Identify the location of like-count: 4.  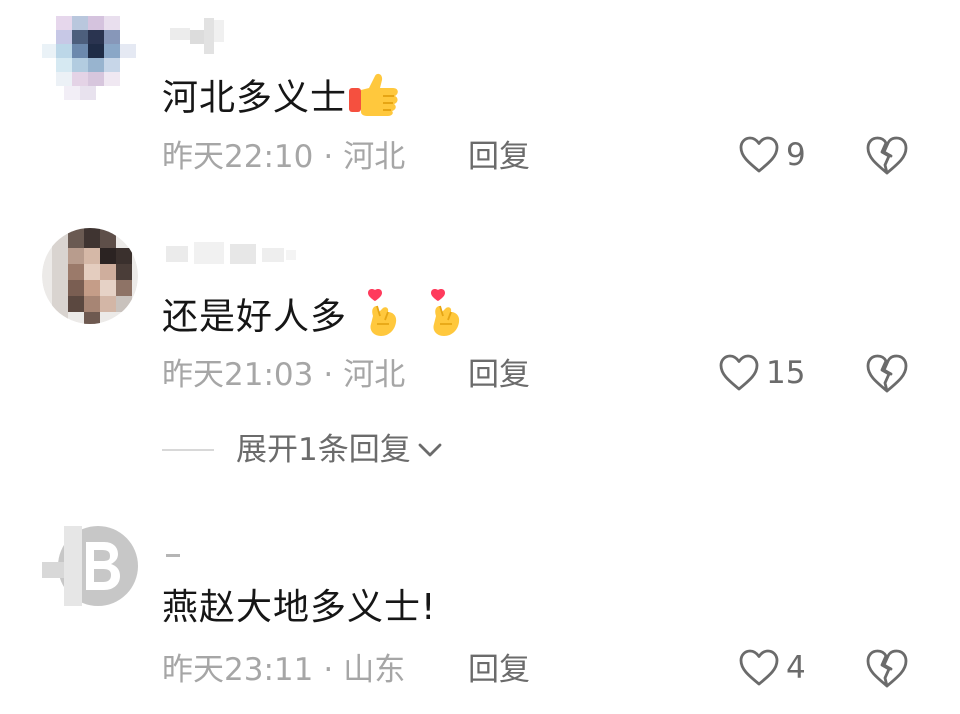
(796, 668).